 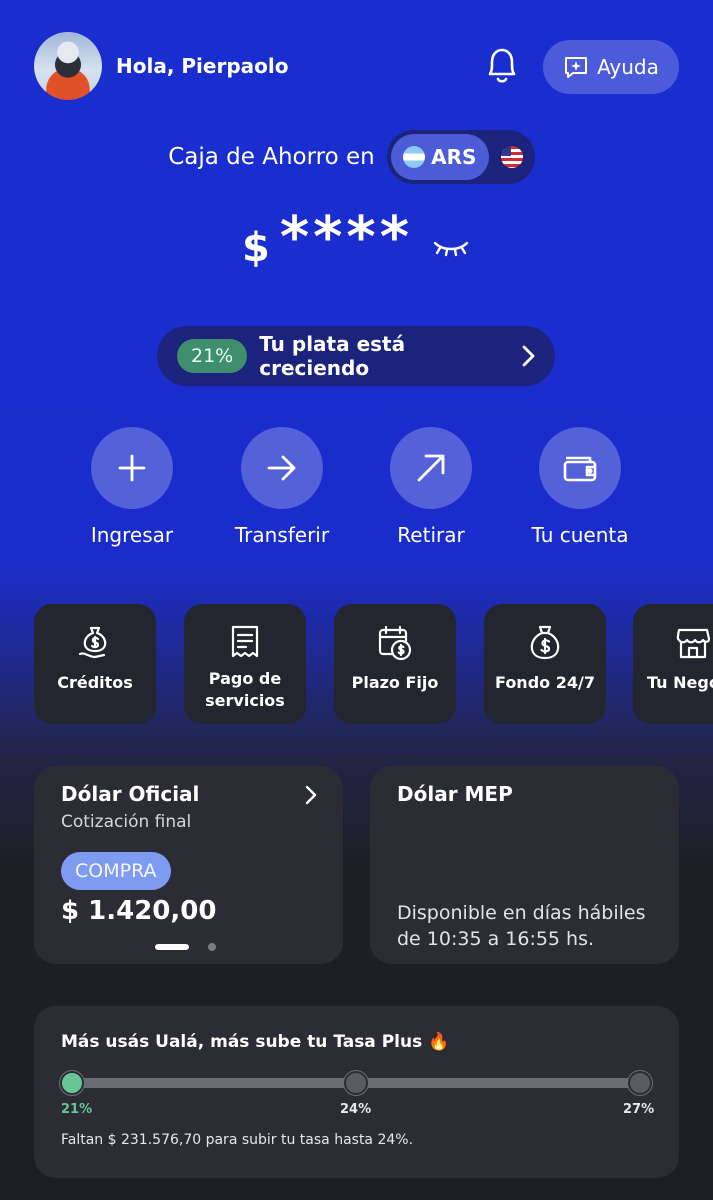 I want to click on currency-ars-option: ARS, so click(x=439, y=157).